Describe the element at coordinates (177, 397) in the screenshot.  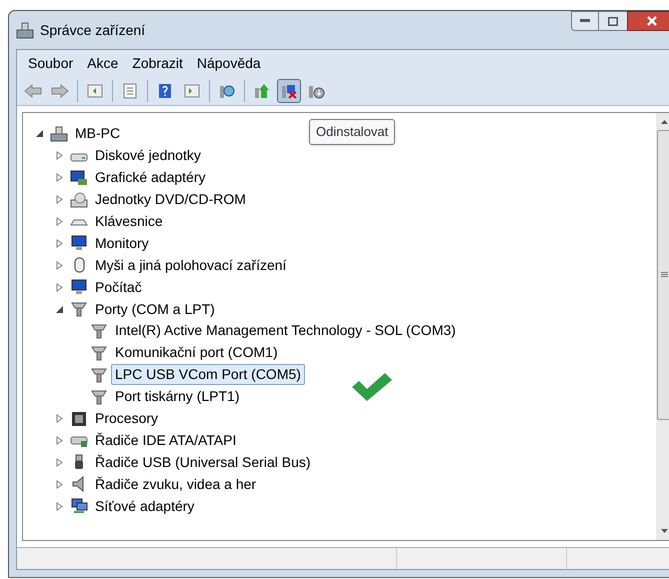
I see `tree-item: Port tiskárny (LPT1)` at that location.